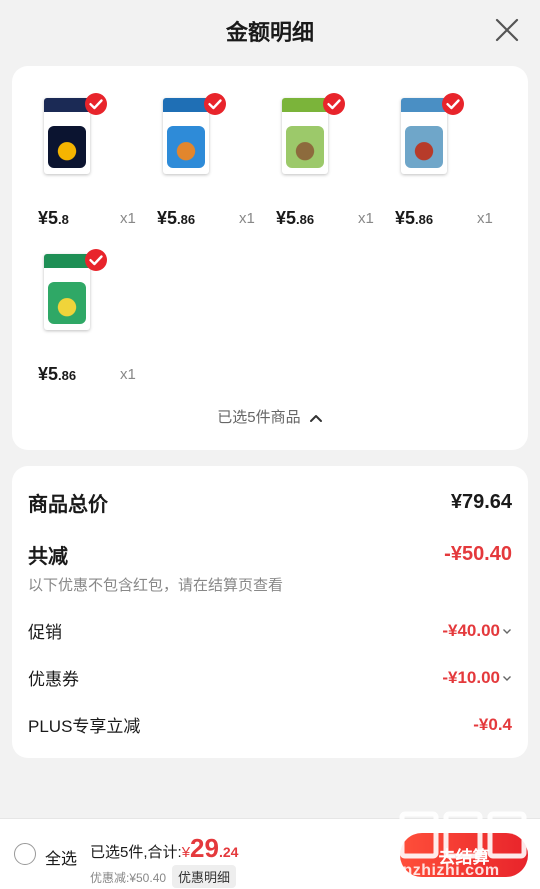  I want to click on promo-label: 促销, so click(45, 632).